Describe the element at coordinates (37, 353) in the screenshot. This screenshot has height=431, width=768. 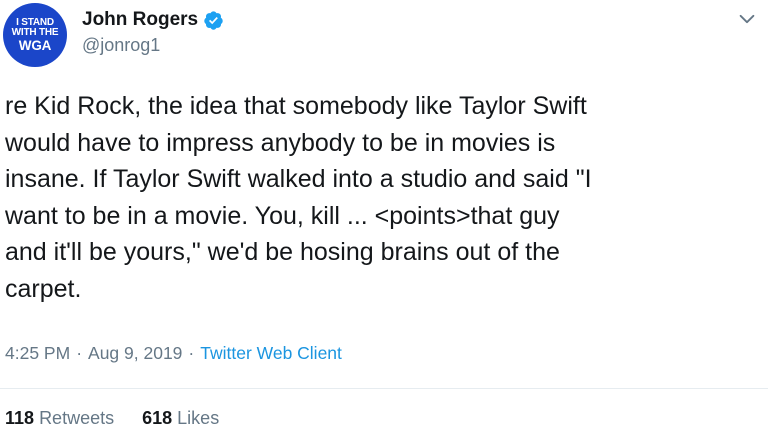
I see `tweet-time: 4:25 PM` at that location.